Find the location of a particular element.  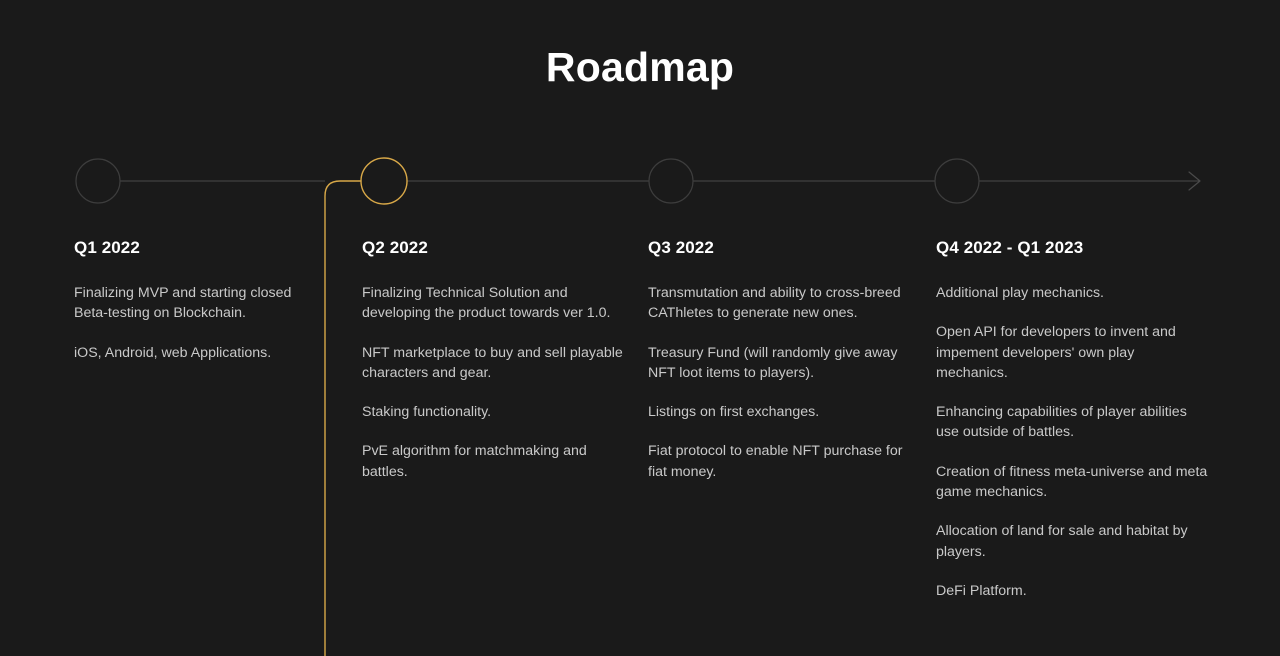

column-heading-q3: Q3 2022 is located at coordinates (681, 247).